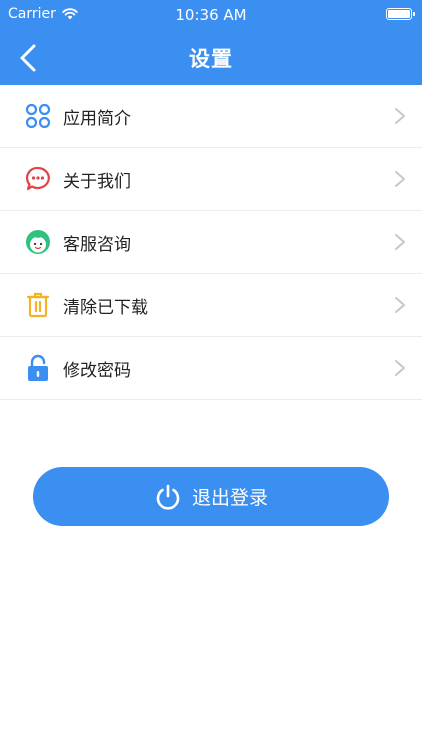 The image size is (422, 750). What do you see at coordinates (38, 179) in the screenshot?
I see `chat-bubble-icon` at bounding box center [38, 179].